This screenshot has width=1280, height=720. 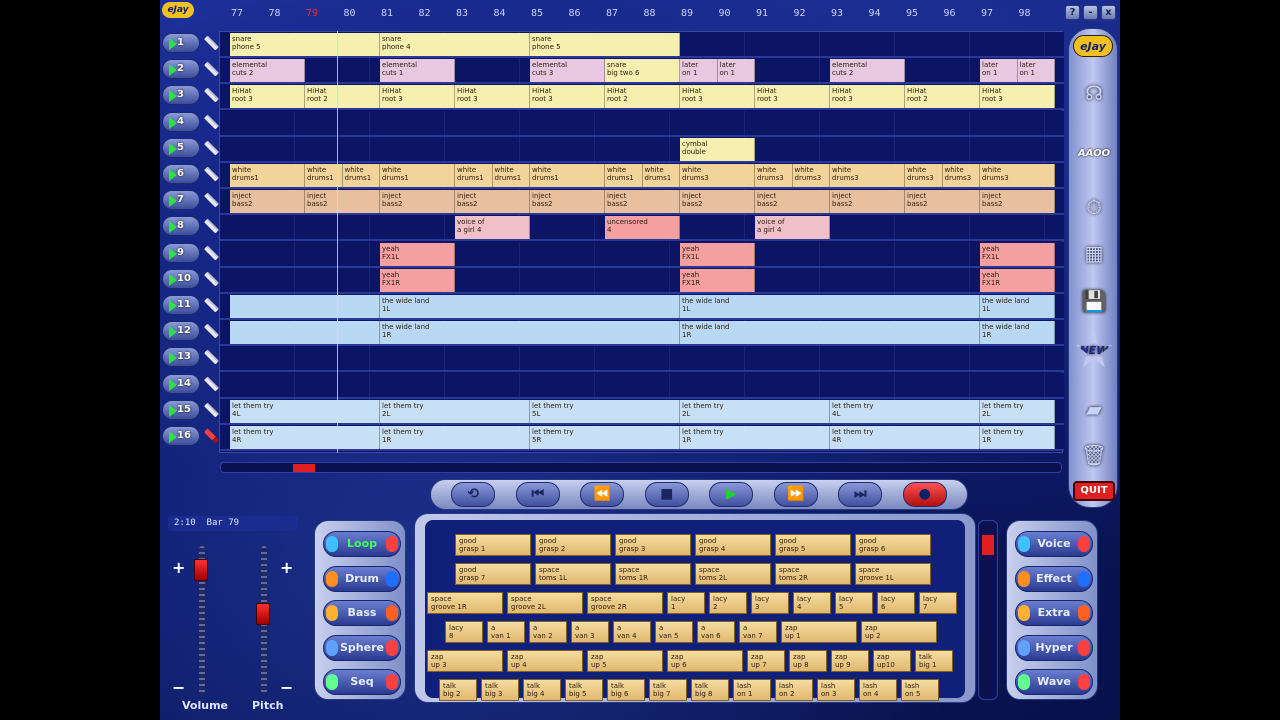 What do you see at coordinates (653, 574) in the screenshot?
I see `sample-item: space toms 1R` at bounding box center [653, 574].